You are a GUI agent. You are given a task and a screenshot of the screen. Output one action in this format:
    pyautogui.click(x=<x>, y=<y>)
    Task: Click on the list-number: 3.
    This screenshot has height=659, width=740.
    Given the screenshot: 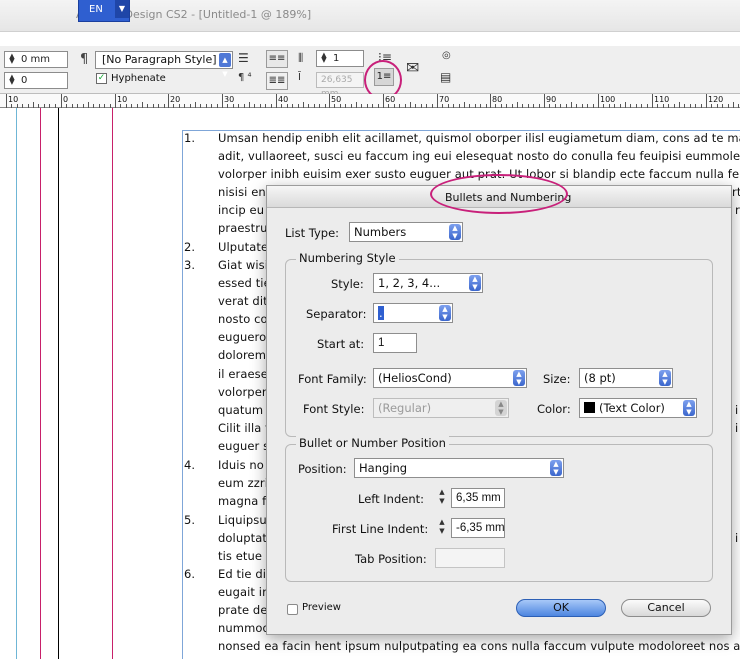 What is the action you would take?
    pyautogui.click(x=189, y=265)
    